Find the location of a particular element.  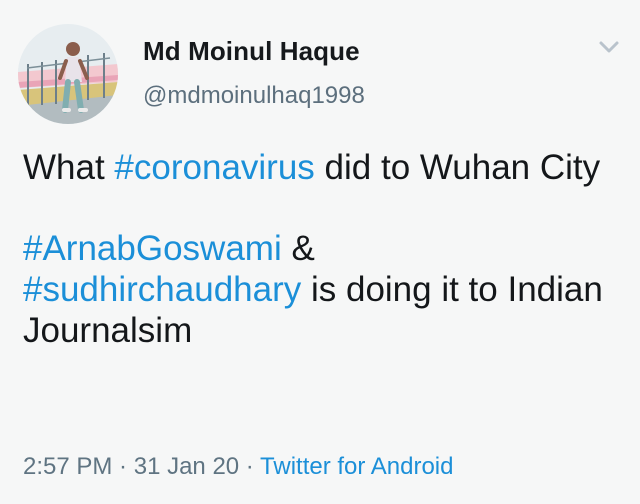

tweet-paragraph-1: What #coronavirus did to Wuhan City is located at coordinates (318, 167).